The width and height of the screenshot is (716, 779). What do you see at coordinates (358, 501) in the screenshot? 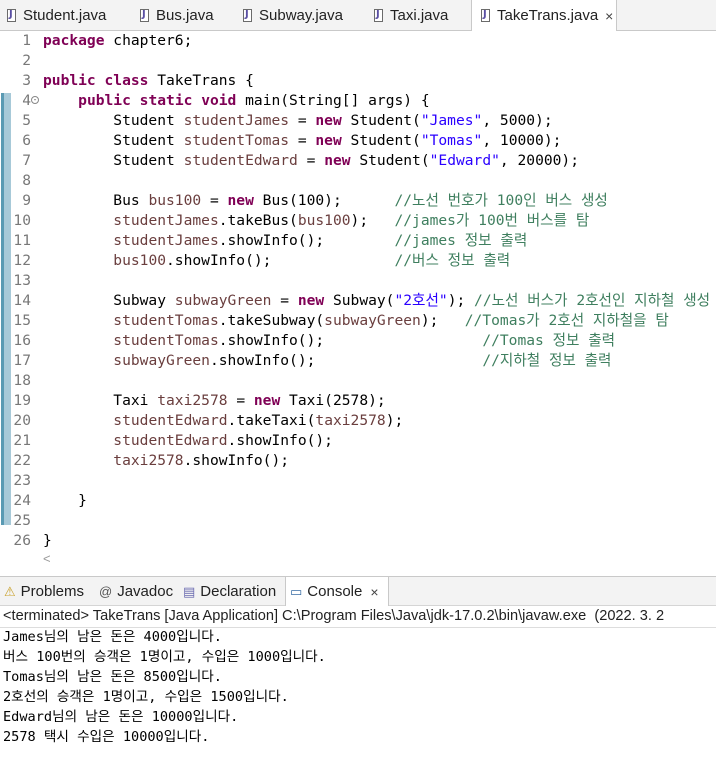
I see `code-line: 24 }` at bounding box center [358, 501].